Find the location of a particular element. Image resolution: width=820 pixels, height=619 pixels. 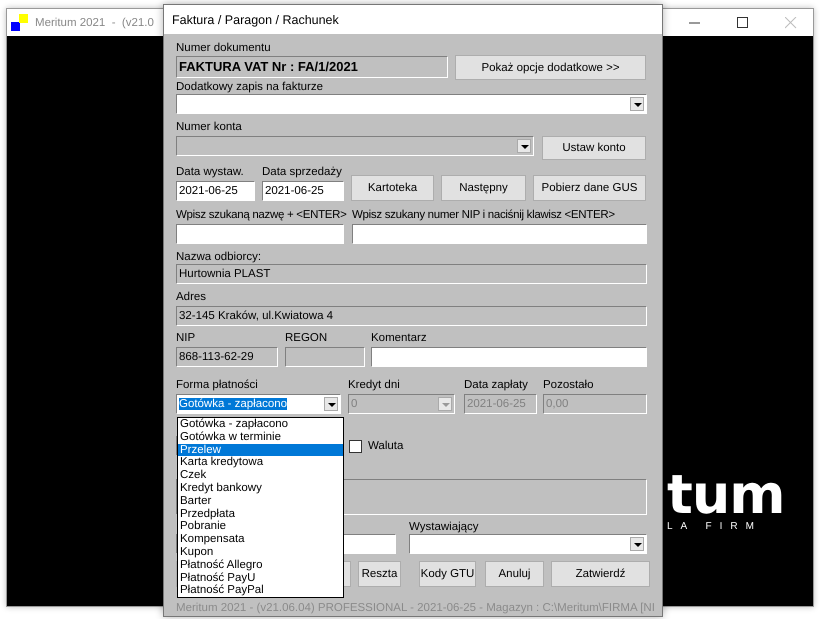

field-label: Dodatkowy zapis na fakturze is located at coordinates (250, 87).